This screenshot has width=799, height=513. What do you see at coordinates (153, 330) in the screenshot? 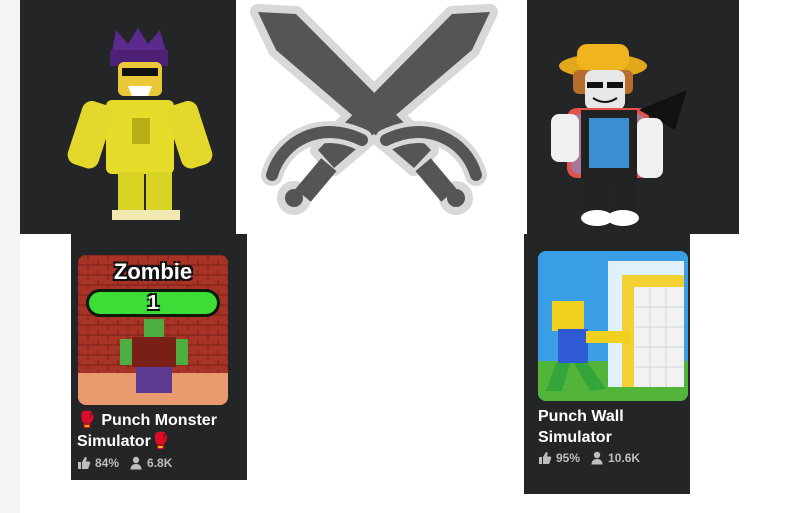
I see `game-thumbnail: Zombie 1` at bounding box center [153, 330].